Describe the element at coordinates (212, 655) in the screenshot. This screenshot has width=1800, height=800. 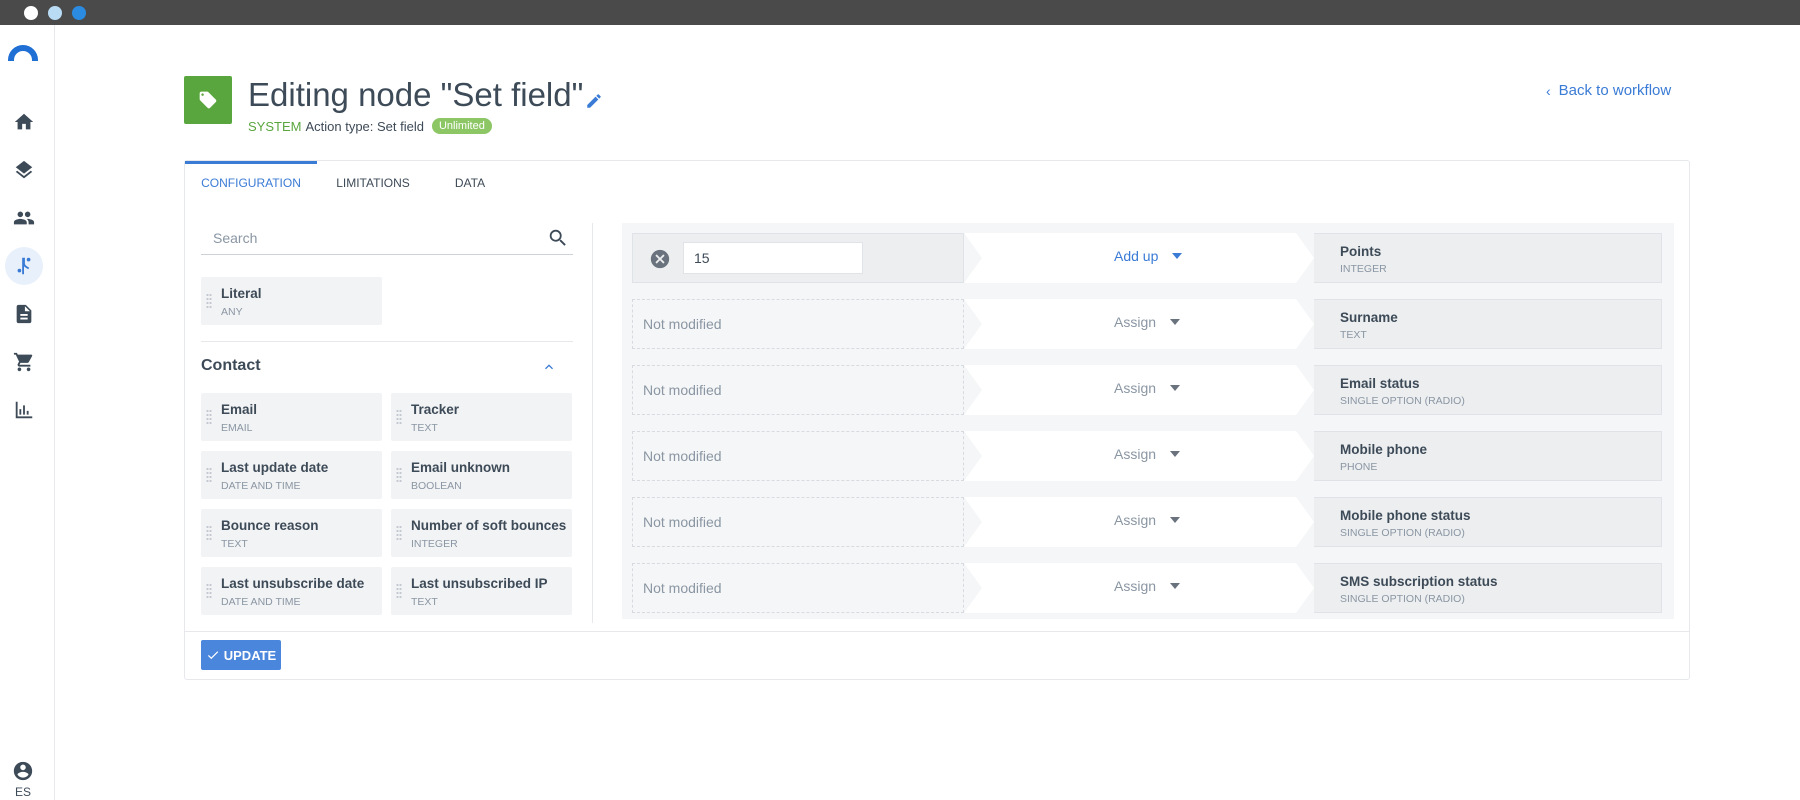
I see `check-icon` at that location.